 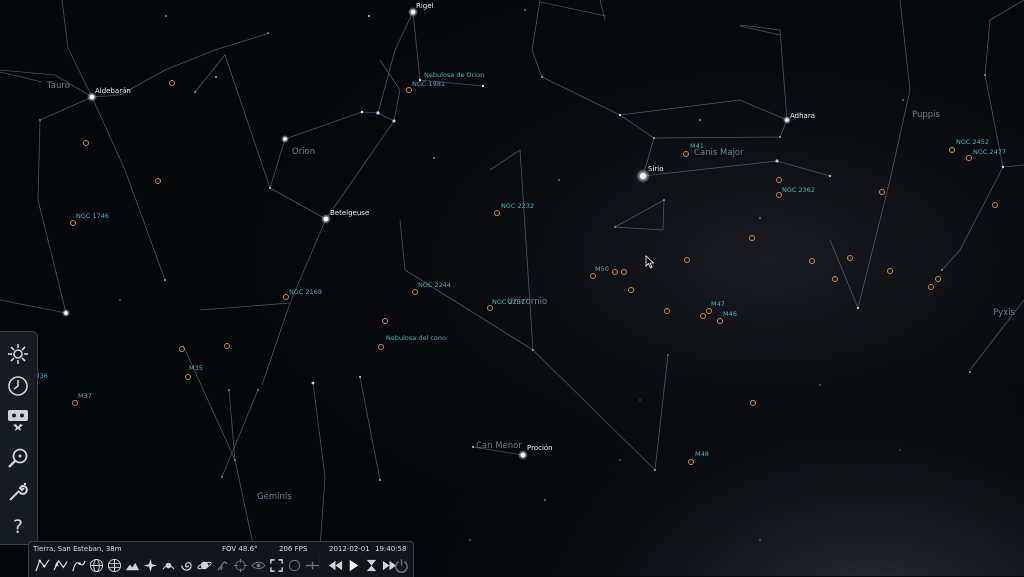 What do you see at coordinates (78, 565) in the screenshot?
I see `constellation-art-icon` at bounding box center [78, 565].